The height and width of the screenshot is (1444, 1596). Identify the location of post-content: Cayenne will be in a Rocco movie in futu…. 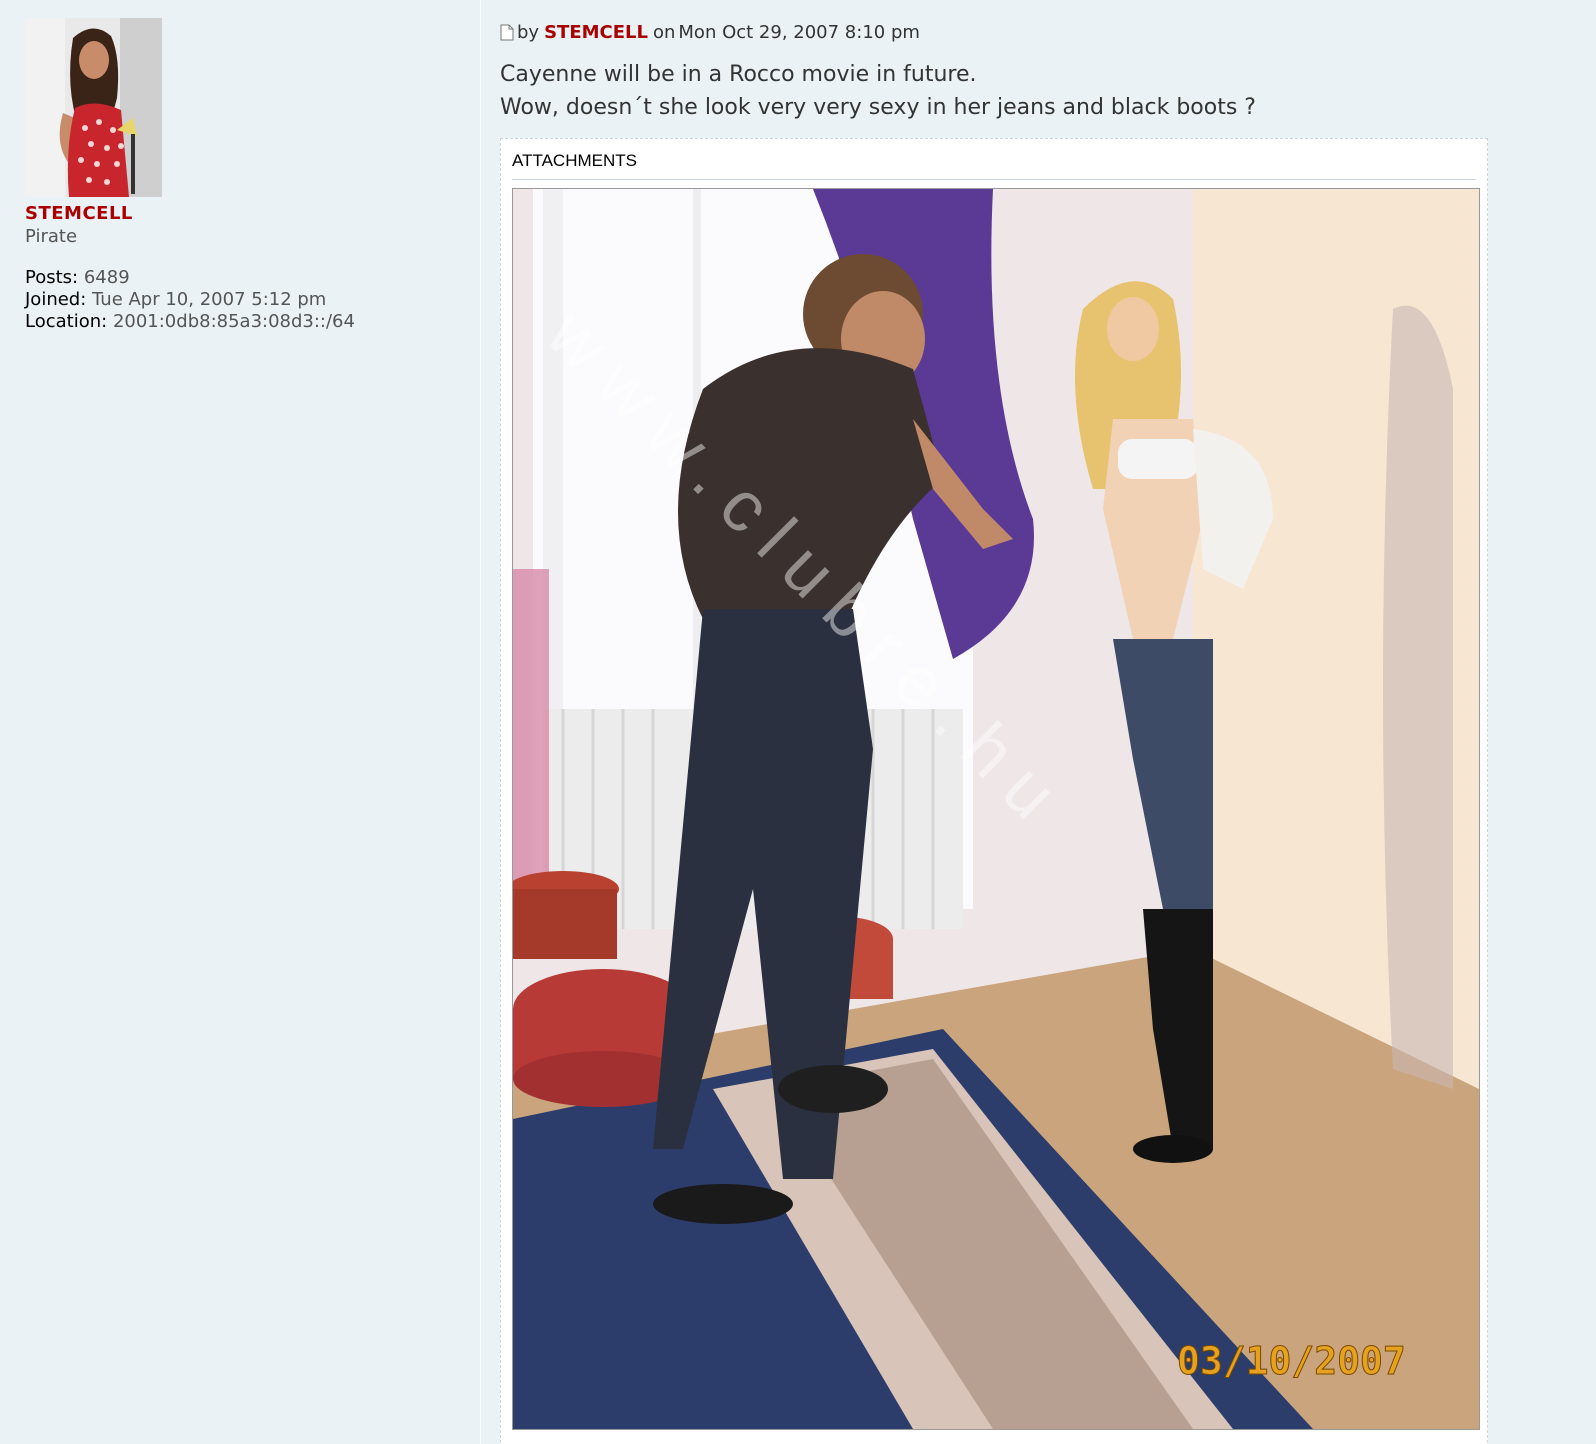
(995, 91).